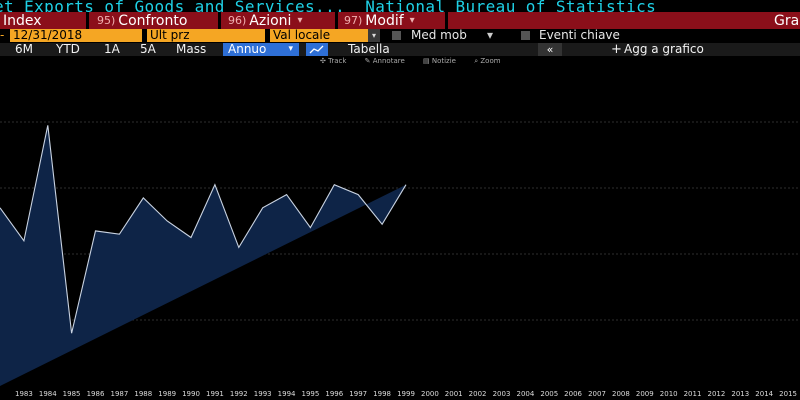 The image size is (800, 400). What do you see at coordinates (669, 394) in the screenshot?
I see `x-tick-label: 2010` at bounding box center [669, 394].